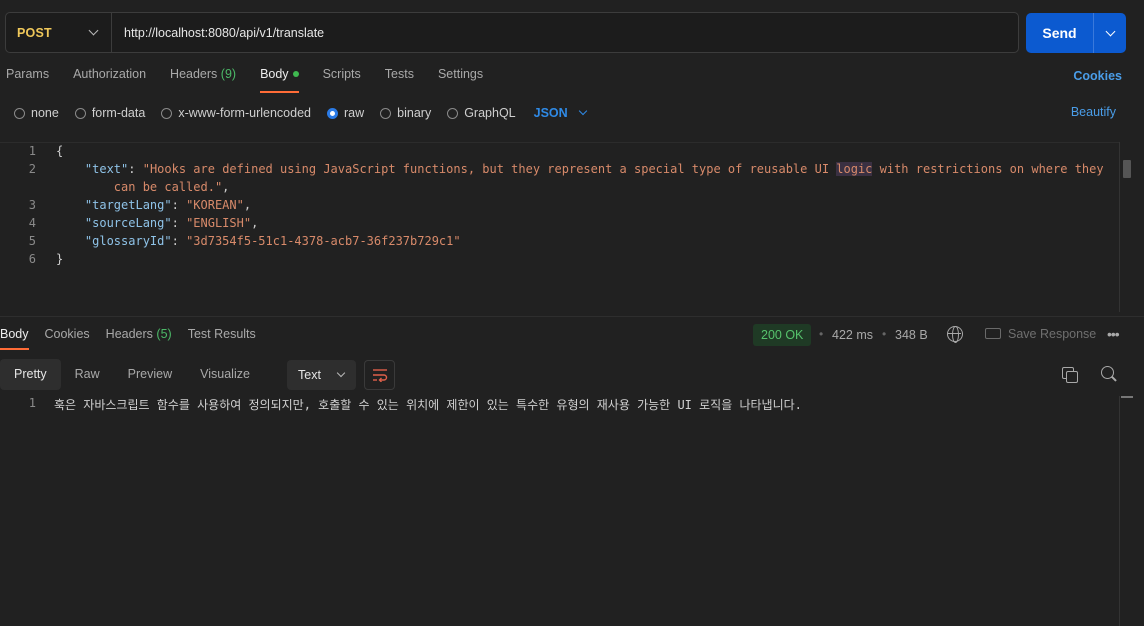 Image resolution: width=1144 pixels, height=626 pixels. I want to click on response-size: 348 B, so click(911, 335).